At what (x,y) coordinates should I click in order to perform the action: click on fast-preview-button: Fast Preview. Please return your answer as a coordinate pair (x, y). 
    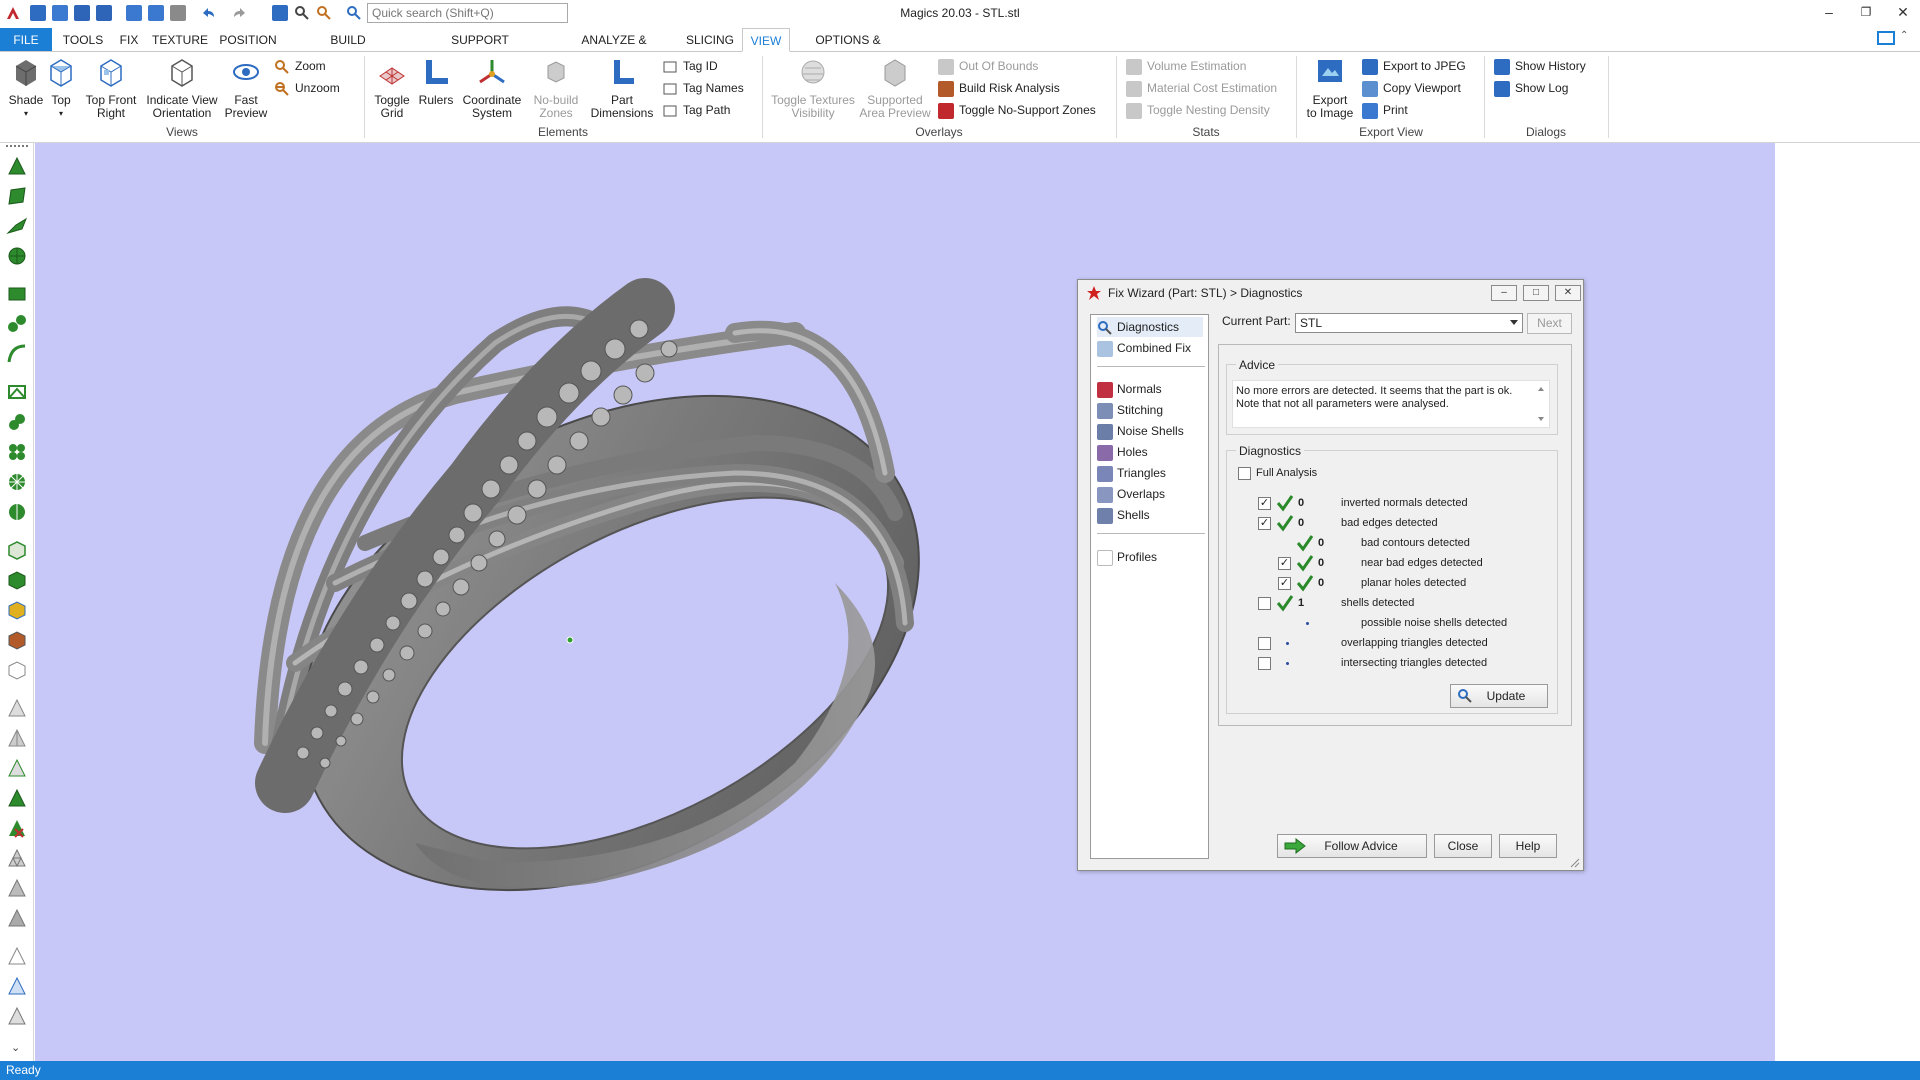
    Looking at the image, I should click on (246, 88).